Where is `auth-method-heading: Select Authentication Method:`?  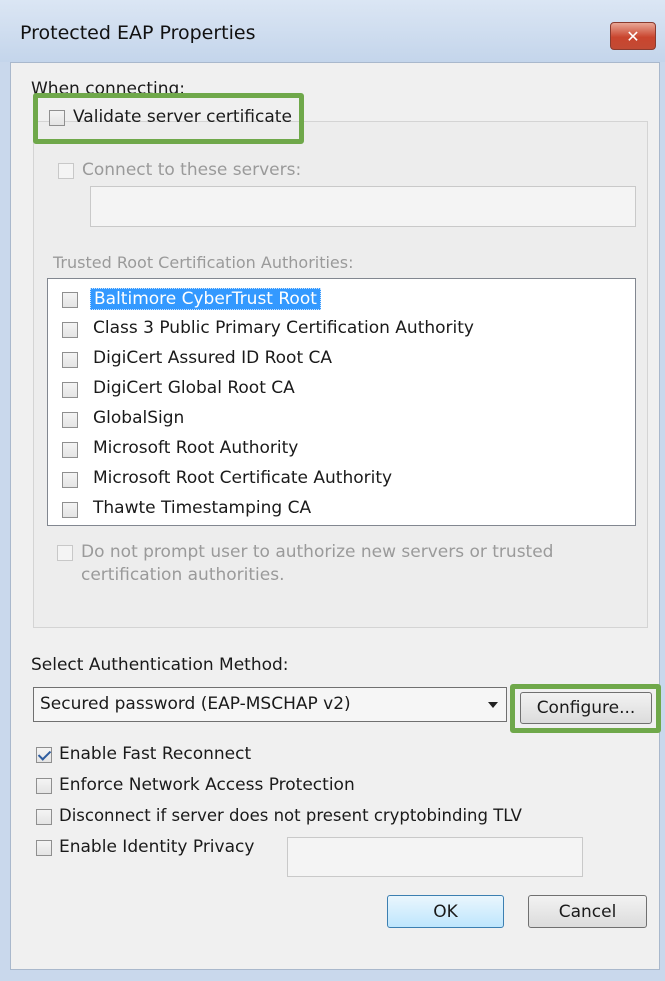 auth-method-heading: Select Authentication Method: is located at coordinates (160, 665).